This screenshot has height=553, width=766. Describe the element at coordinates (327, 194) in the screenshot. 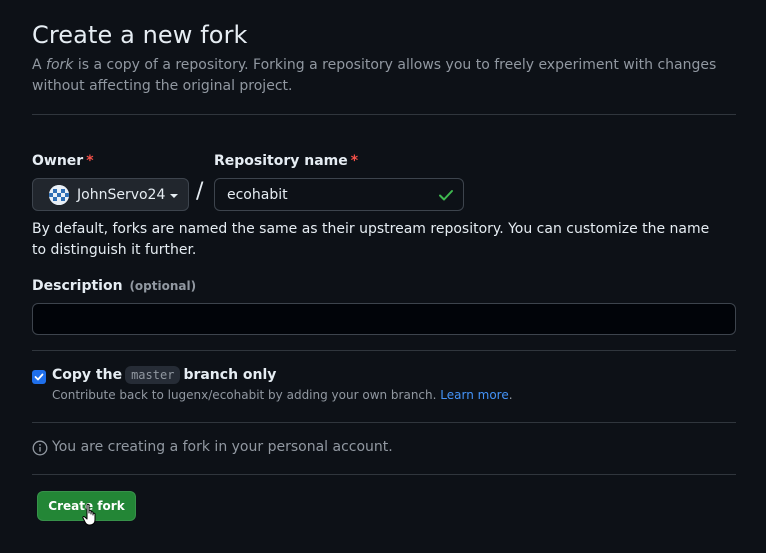

I see `repository-name-input` at that location.